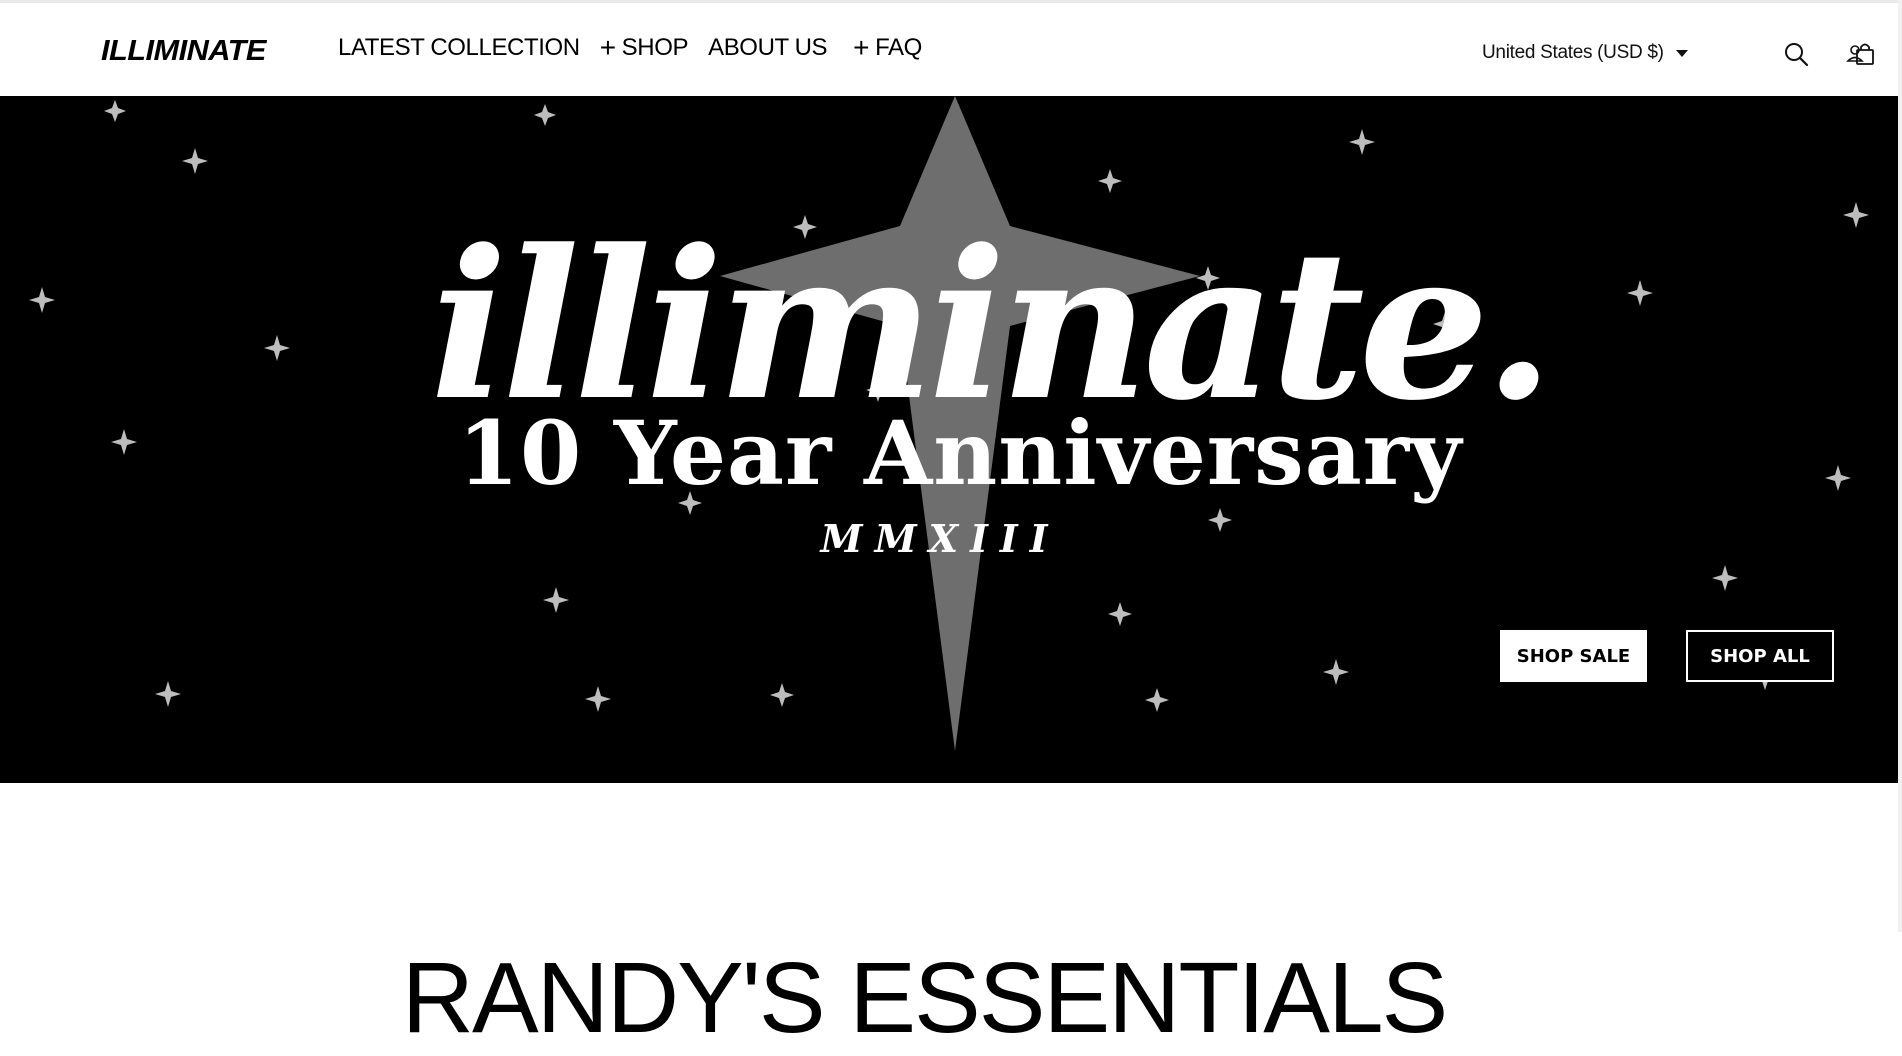 The height and width of the screenshot is (1056, 1902). I want to click on nav-shop: + SHOP, so click(644, 47).